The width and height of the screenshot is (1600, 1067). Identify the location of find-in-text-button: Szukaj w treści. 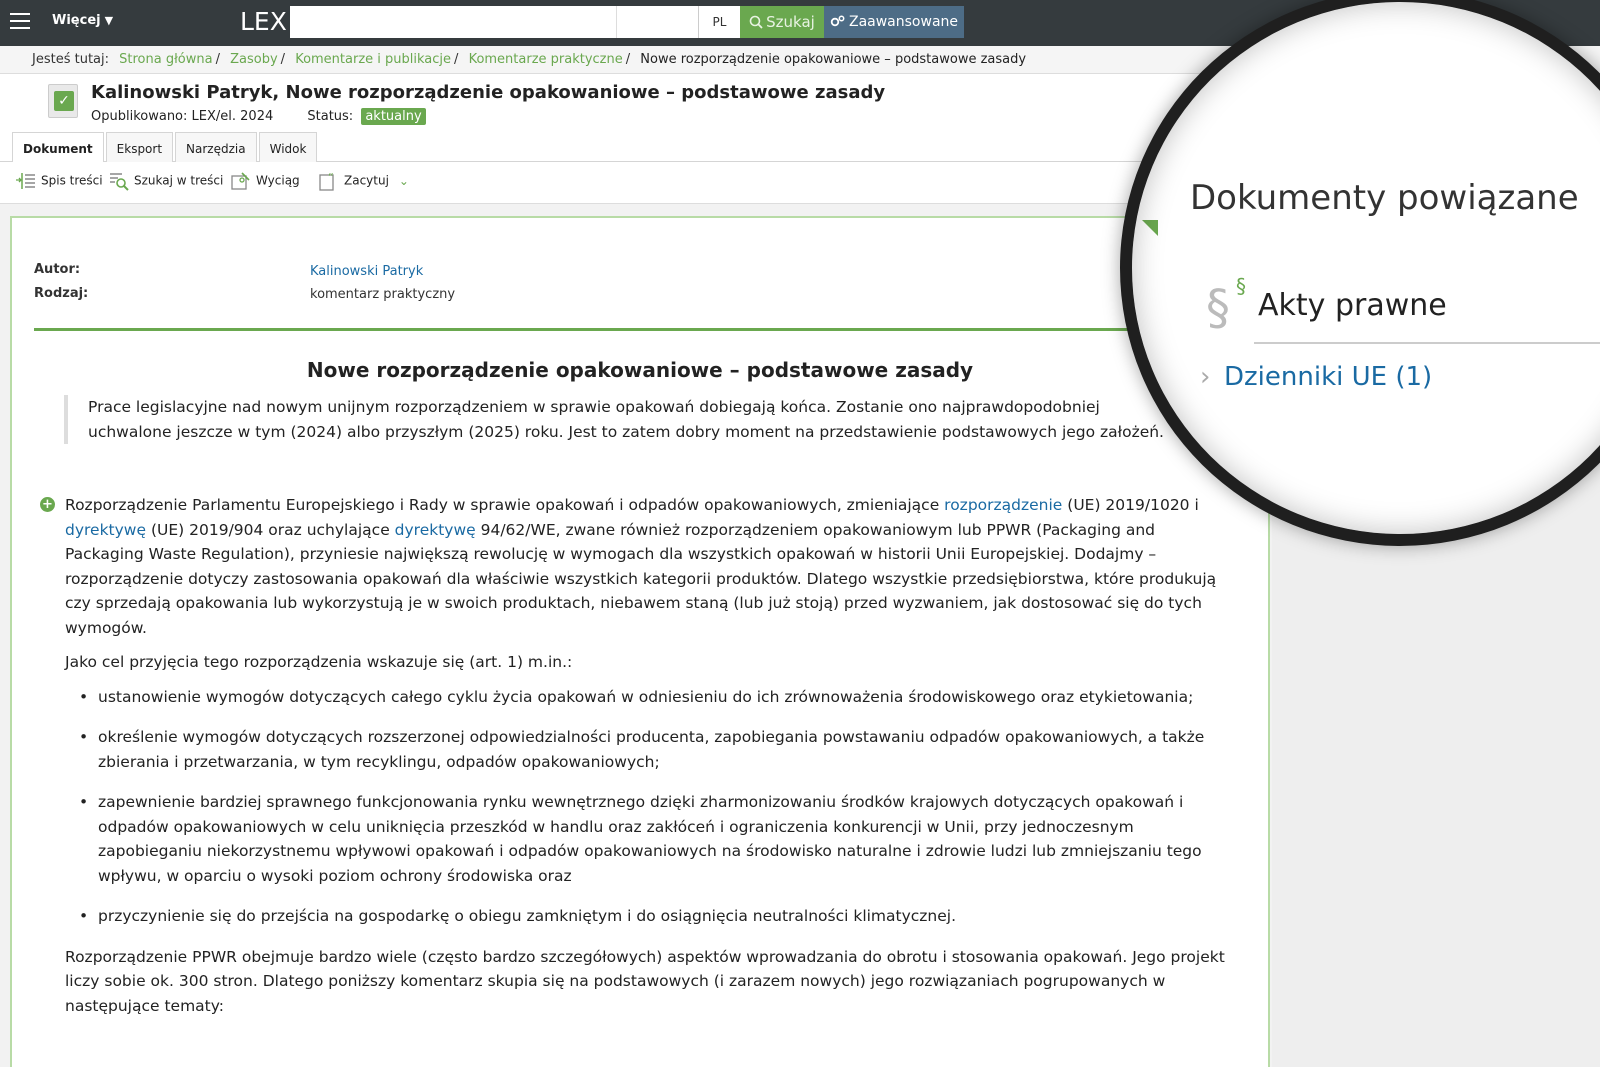
(166, 181).